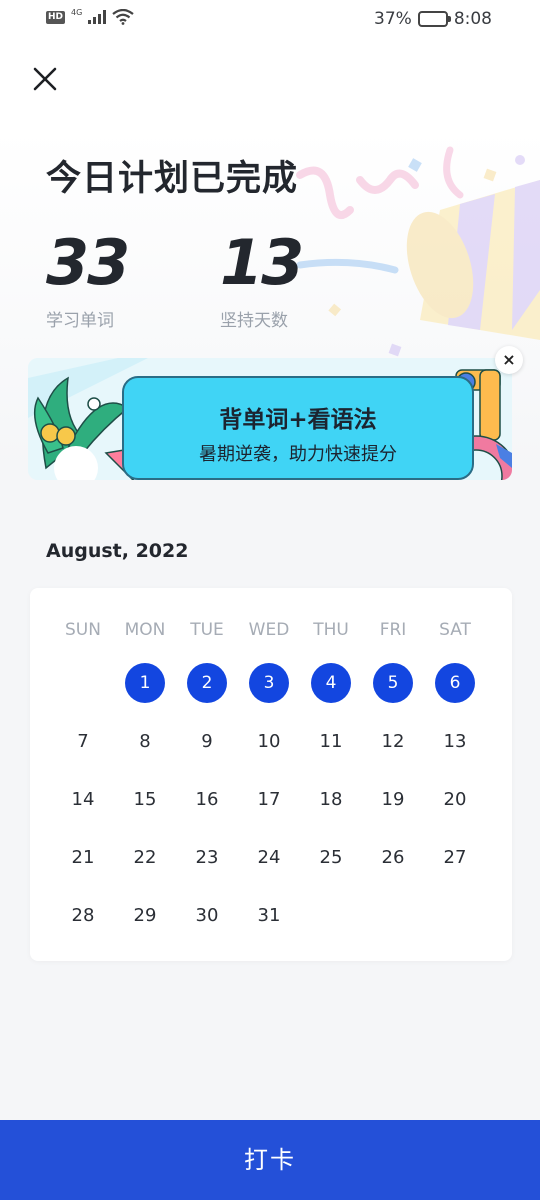  I want to click on day-number: 31, so click(269, 915).